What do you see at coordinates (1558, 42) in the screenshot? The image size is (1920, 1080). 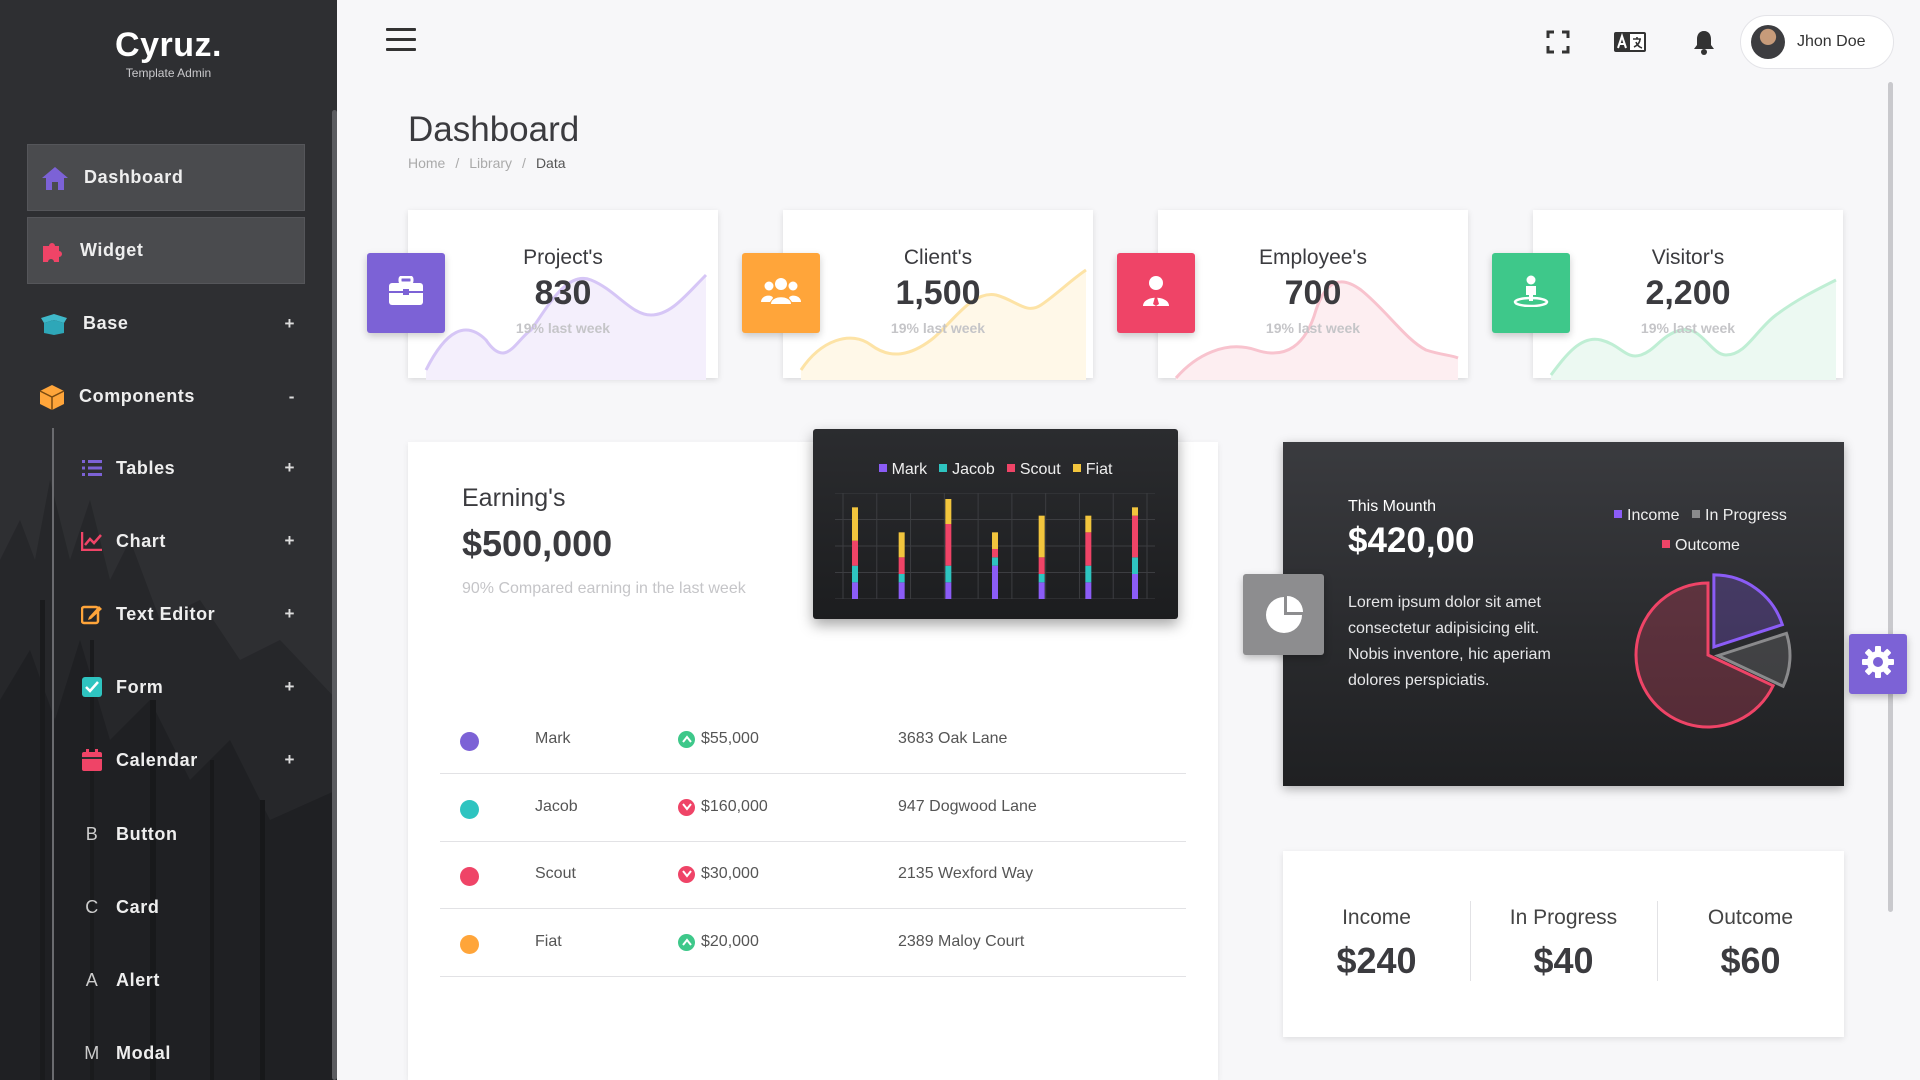 I see `fullscreen-icon` at bounding box center [1558, 42].